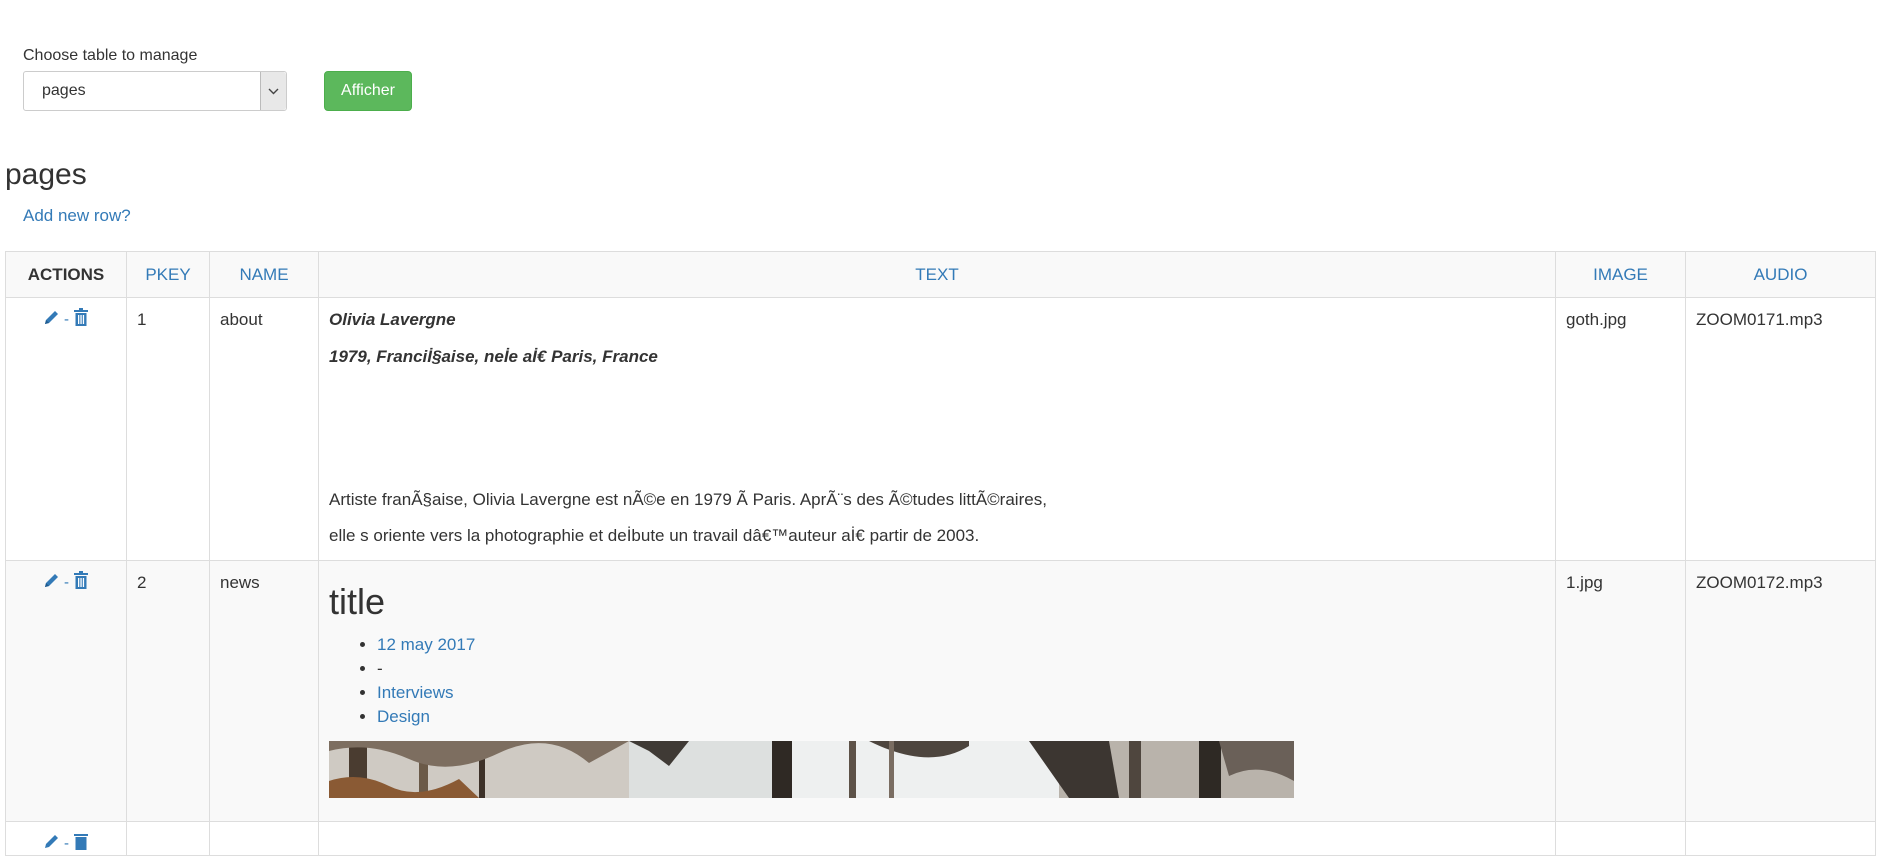 Image resolution: width=1880 pixels, height=856 pixels. What do you see at coordinates (1780, 429) in the screenshot?
I see `cell-audio: ZOOM0171.mp3` at bounding box center [1780, 429].